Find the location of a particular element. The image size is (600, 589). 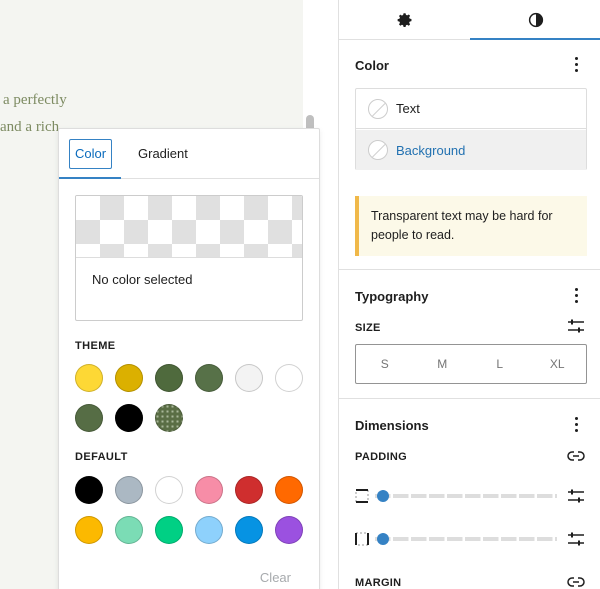

typography-options-menu-icon is located at coordinates (576, 295).